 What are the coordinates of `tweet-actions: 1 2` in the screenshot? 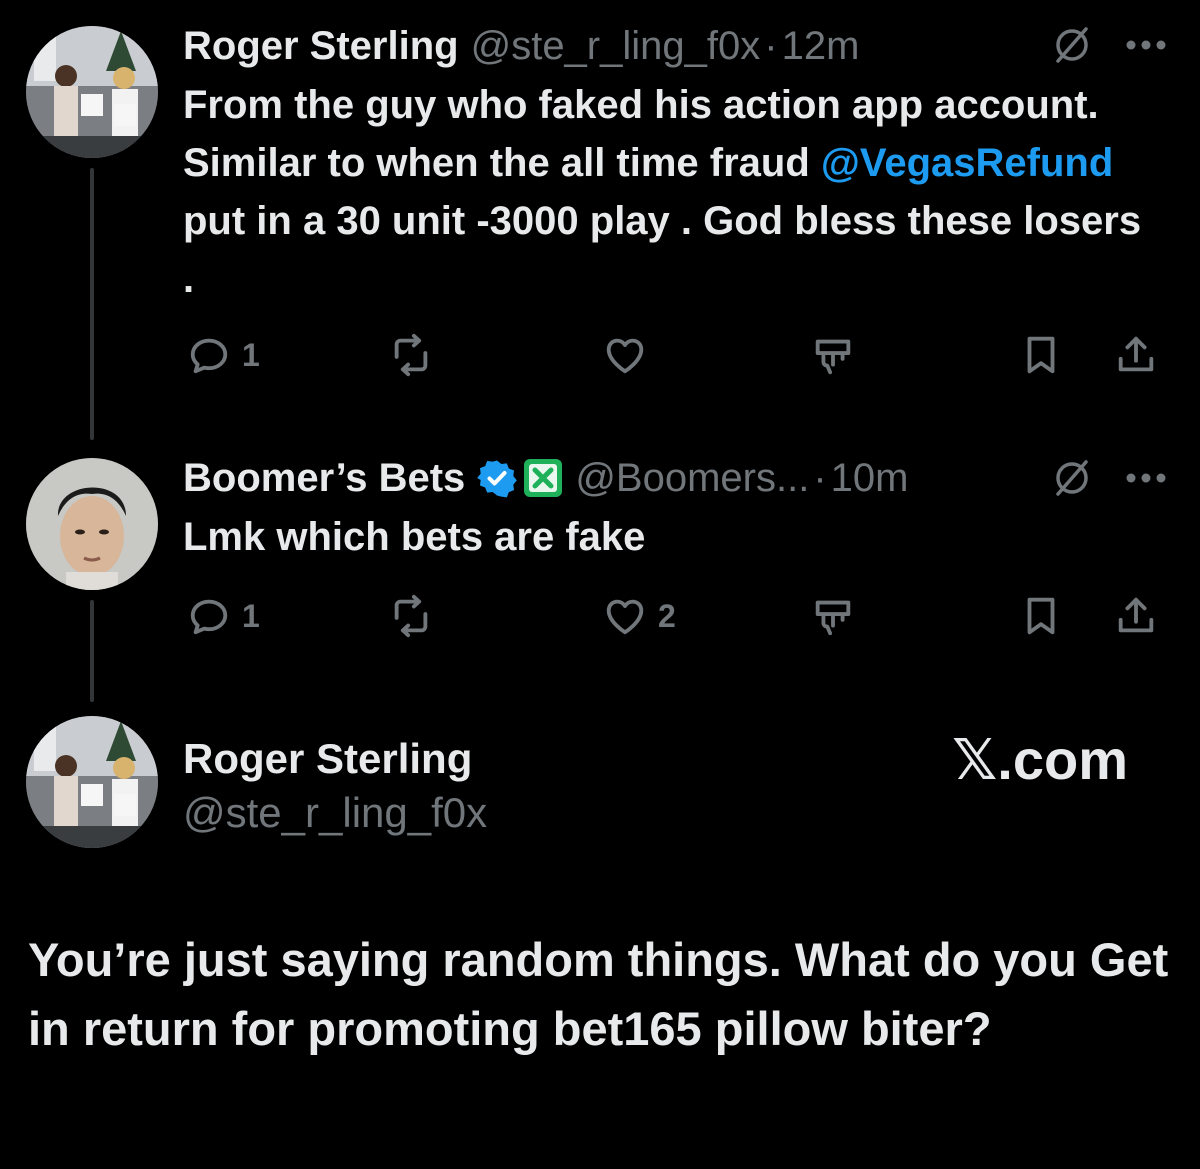 It's located at (678, 616).